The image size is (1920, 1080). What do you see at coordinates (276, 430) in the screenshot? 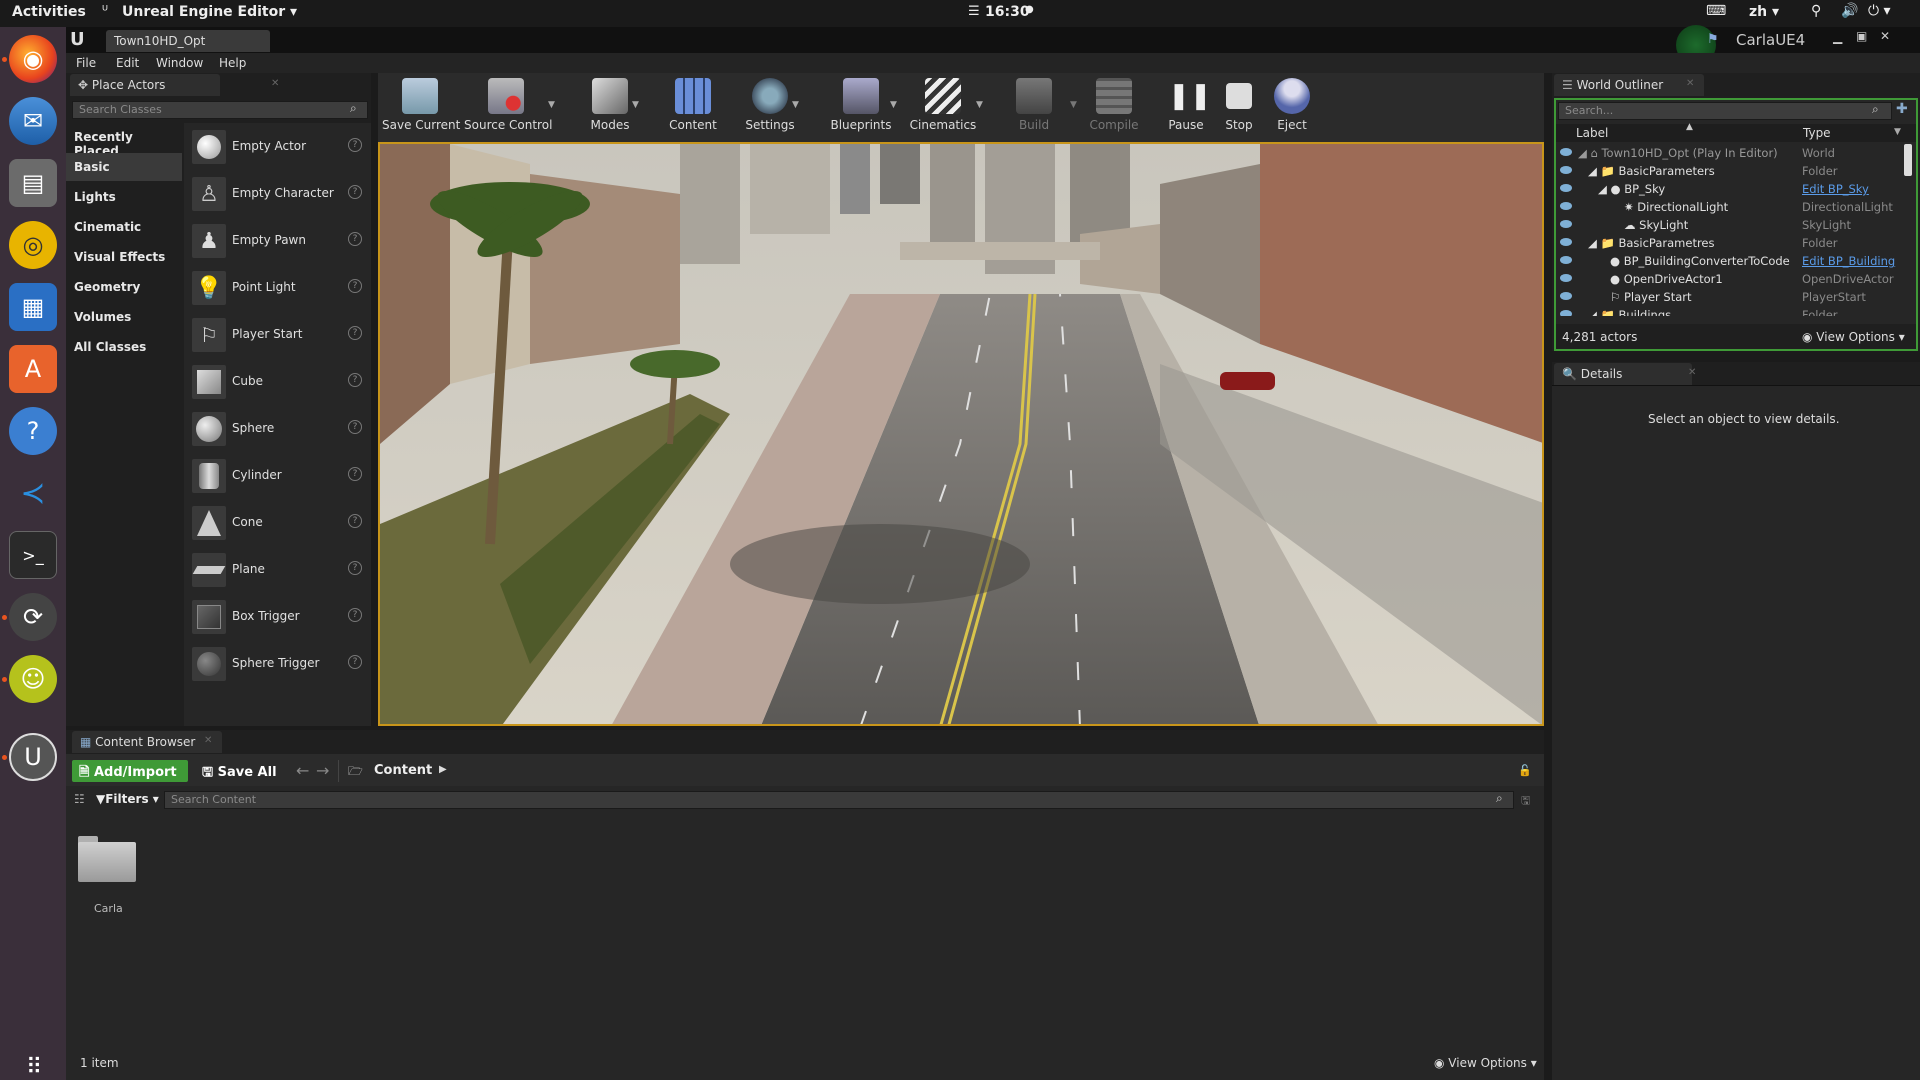
I see `actor-sphere: Sphere ?` at bounding box center [276, 430].